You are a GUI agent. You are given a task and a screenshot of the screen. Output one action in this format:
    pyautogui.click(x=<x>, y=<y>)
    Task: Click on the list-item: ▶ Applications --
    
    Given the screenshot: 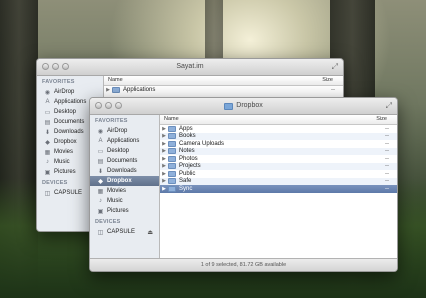 What is the action you would take?
    pyautogui.click(x=223, y=90)
    